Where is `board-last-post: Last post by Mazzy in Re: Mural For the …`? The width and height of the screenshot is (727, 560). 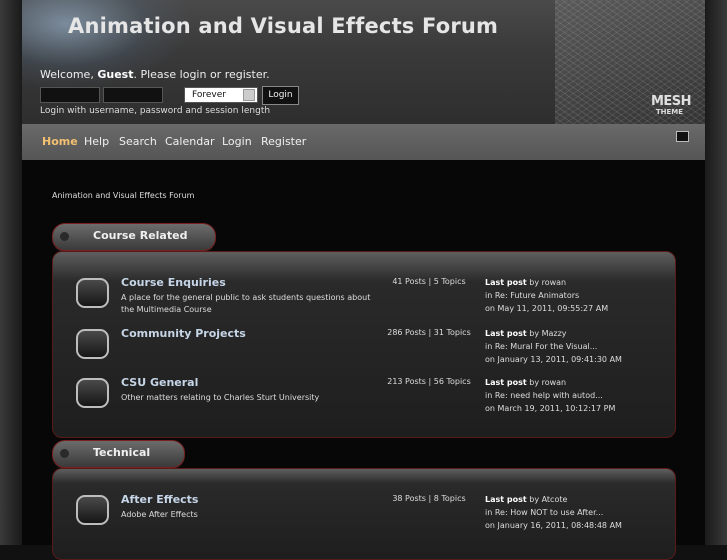 board-last-post: Last post by Mazzy in Re: Mural For the … is located at coordinates (553, 346).